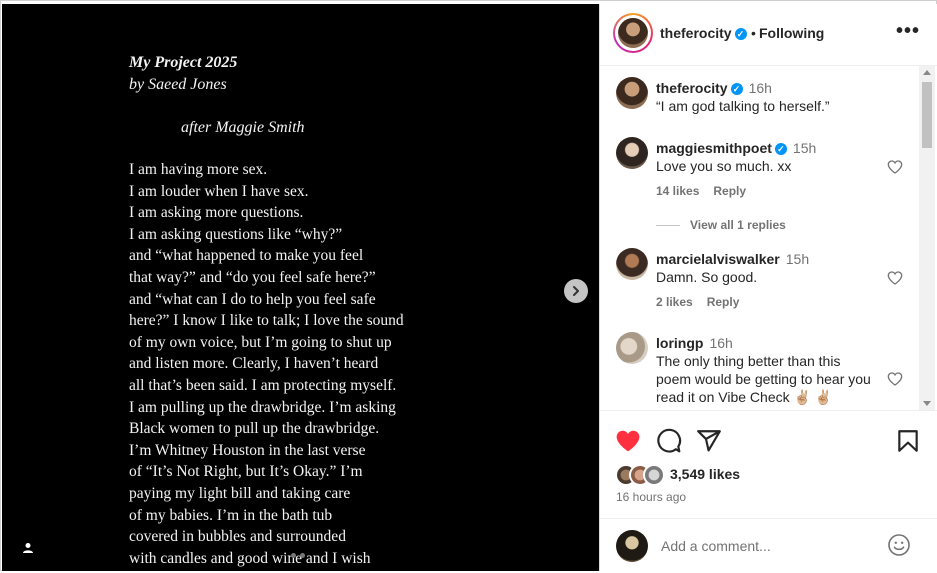  I want to click on comment-input, so click(766, 546).